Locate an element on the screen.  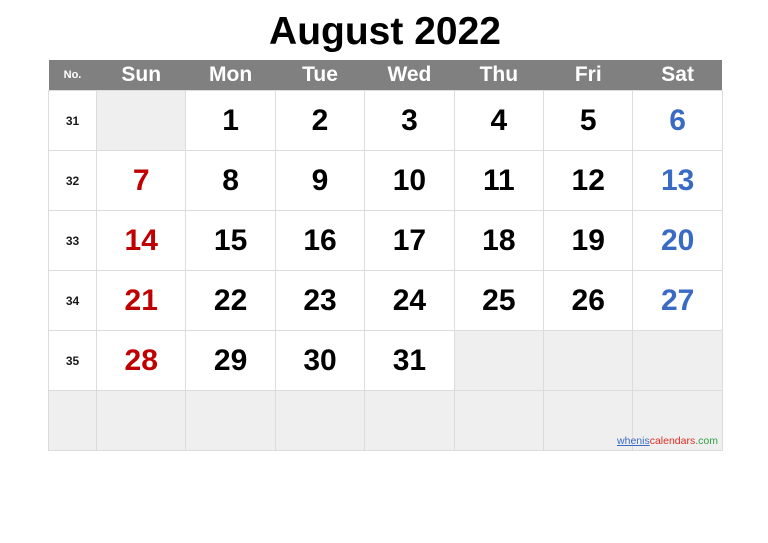
watermark: wheniscalendars.com is located at coordinates (667, 441).